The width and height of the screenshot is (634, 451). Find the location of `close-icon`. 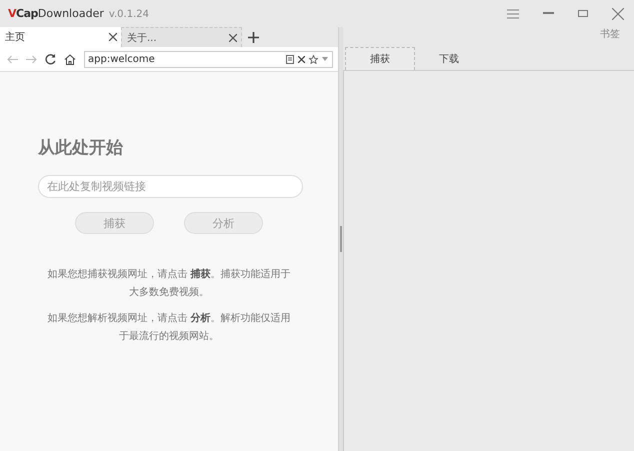

close-icon is located at coordinates (618, 14).